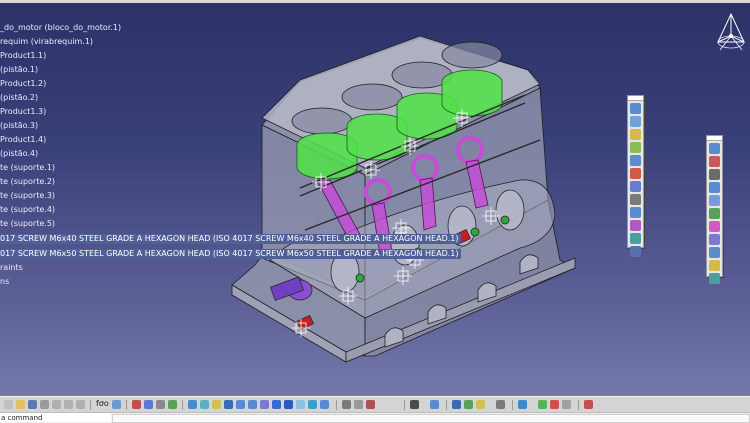 This screenshot has height=423, width=750. Describe the element at coordinates (635, 251) in the screenshot. I see `catalog-icon` at that location.